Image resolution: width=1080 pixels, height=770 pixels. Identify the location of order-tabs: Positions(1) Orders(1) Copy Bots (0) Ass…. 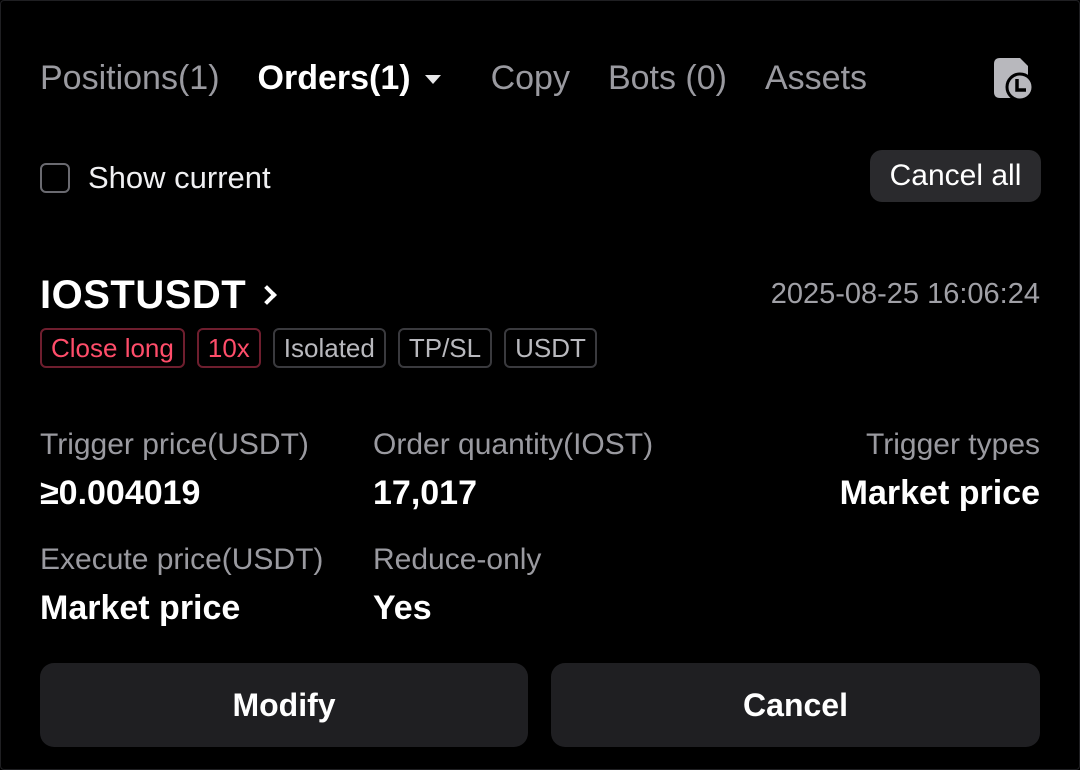
(453, 78).